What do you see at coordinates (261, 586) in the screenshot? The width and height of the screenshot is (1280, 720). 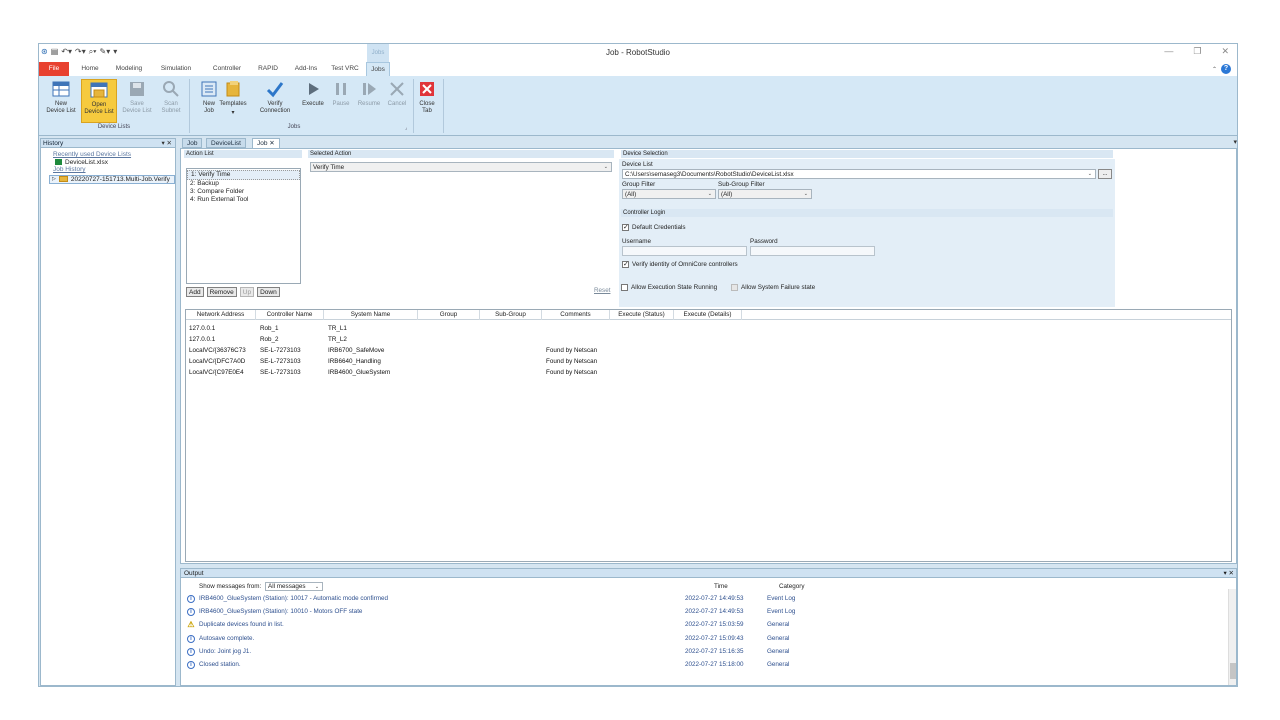 I see `output-filter: Show messages from: All messages ⌄` at bounding box center [261, 586].